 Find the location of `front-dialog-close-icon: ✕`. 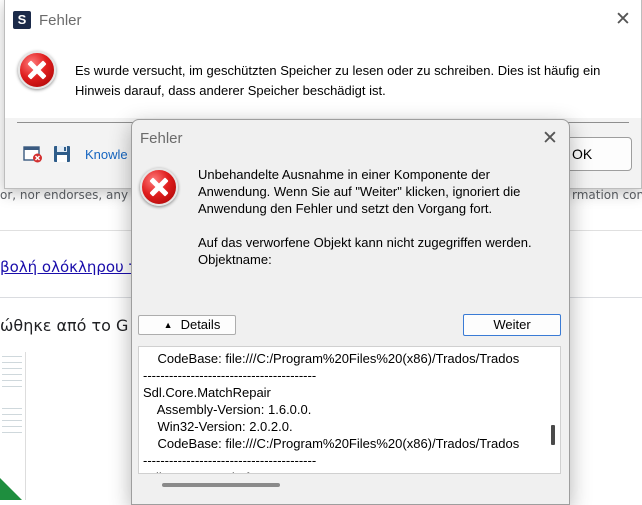

front-dialog-close-icon: ✕ is located at coordinates (550, 139).